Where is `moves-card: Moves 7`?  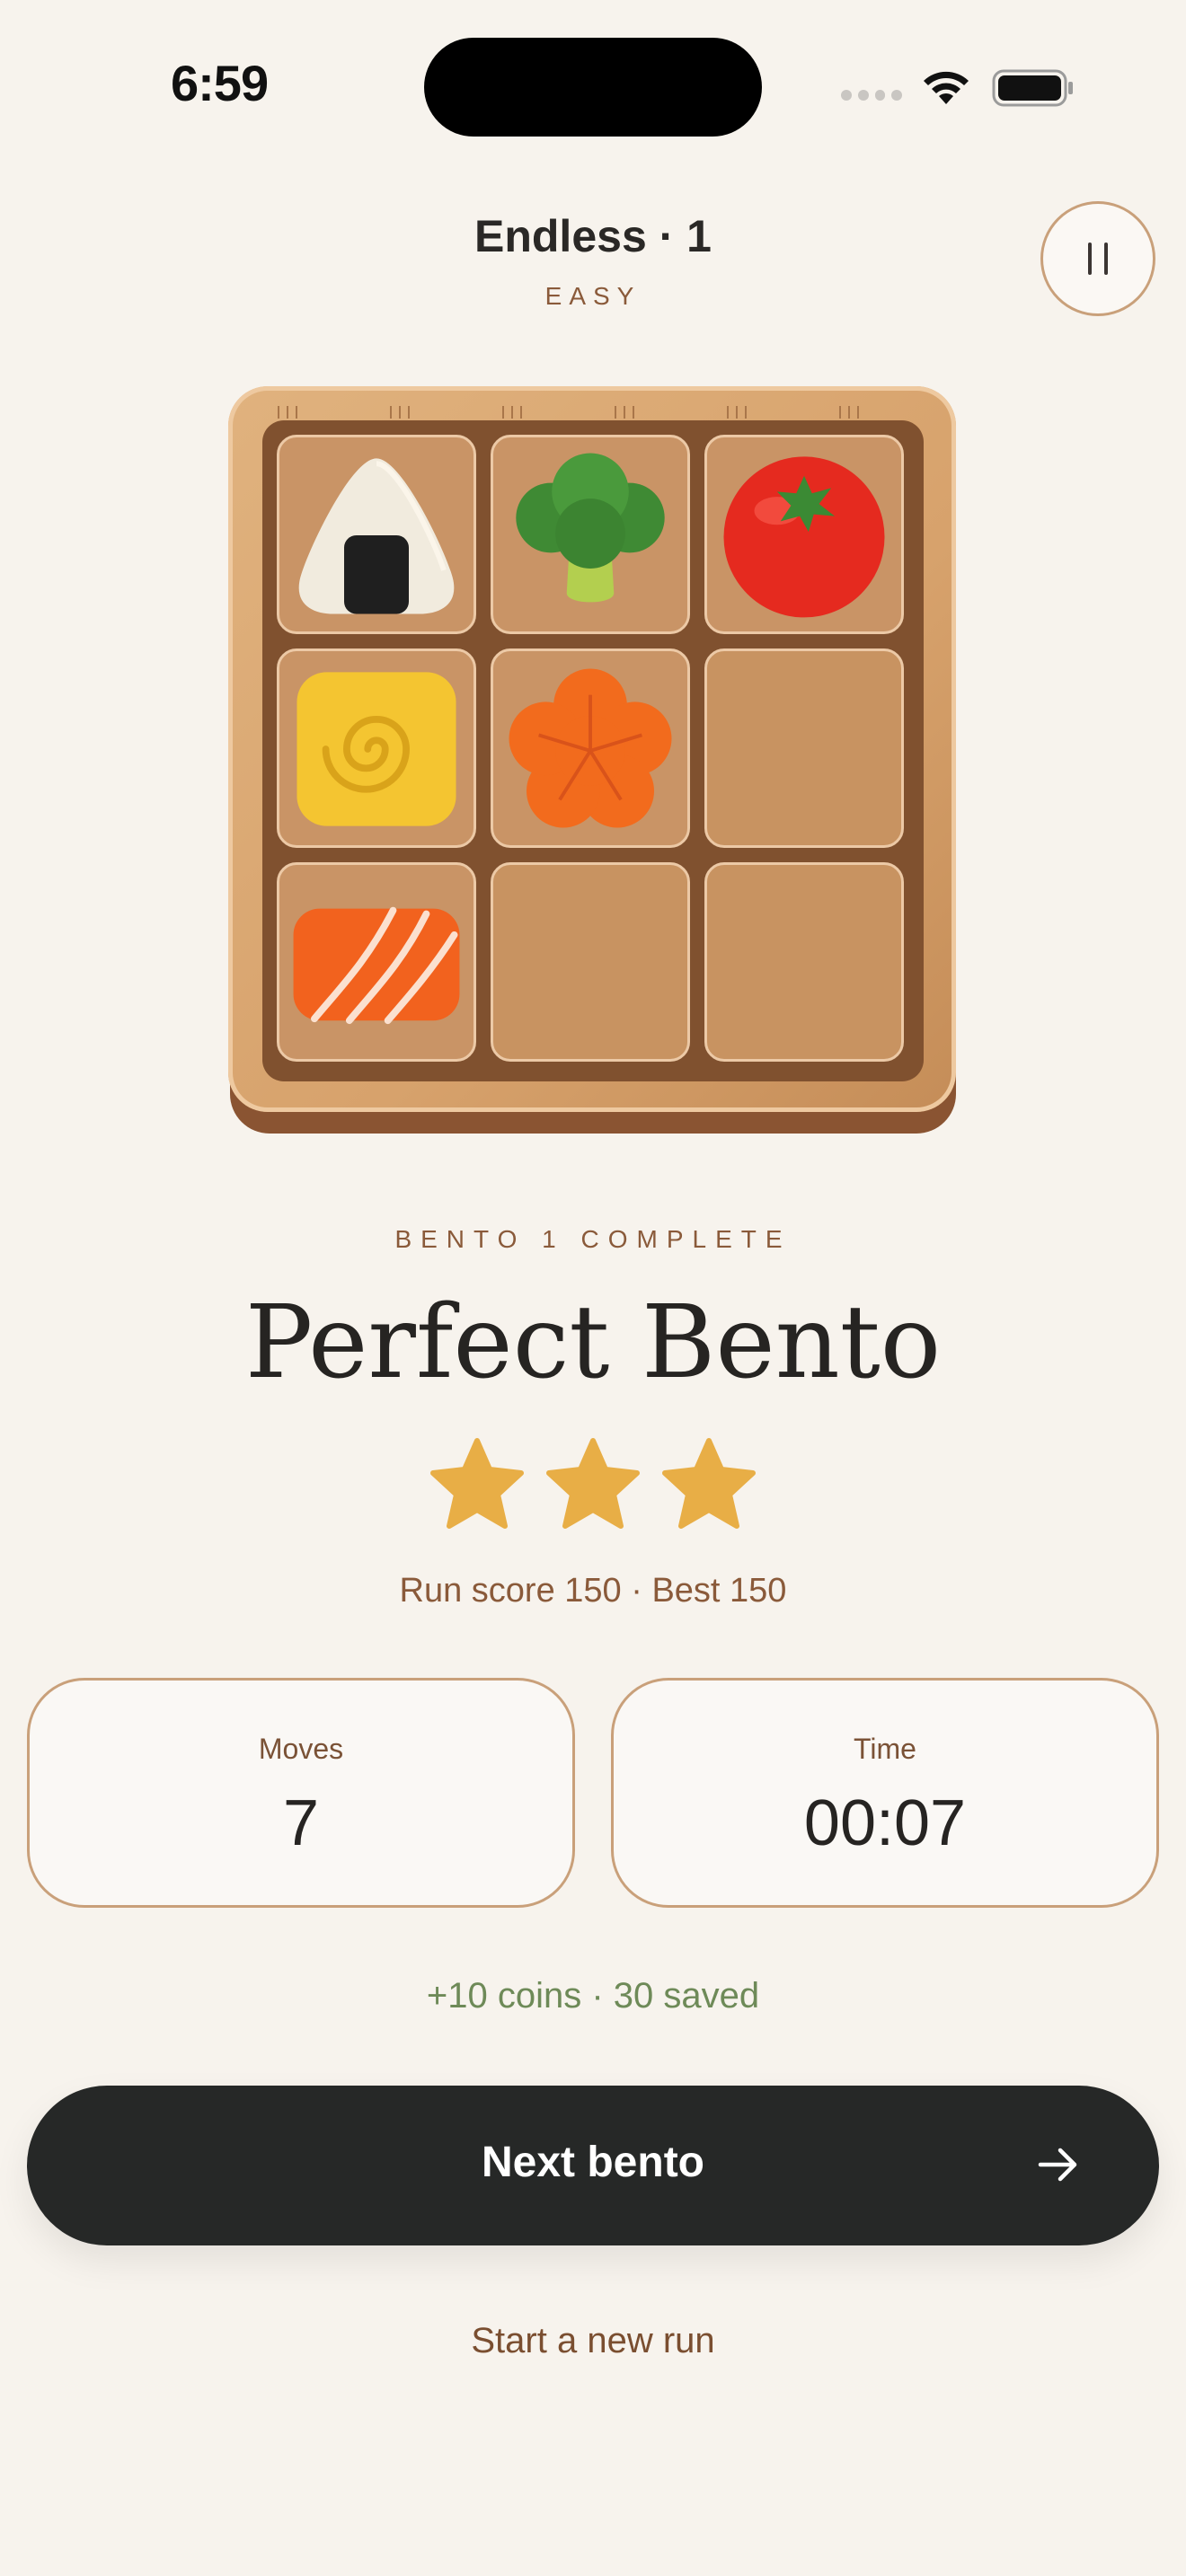
moves-card: Moves 7 is located at coordinates (301, 1793).